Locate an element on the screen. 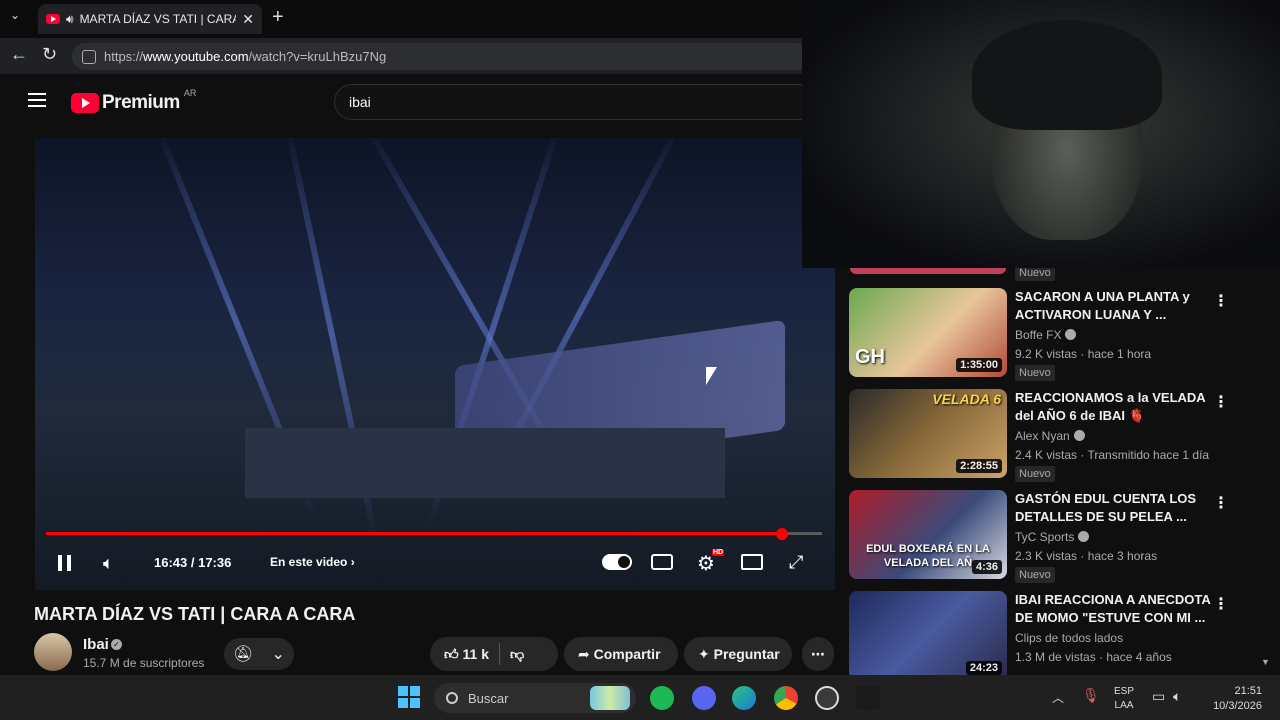  url-prefix: https:// is located at coordinates (124, 56).